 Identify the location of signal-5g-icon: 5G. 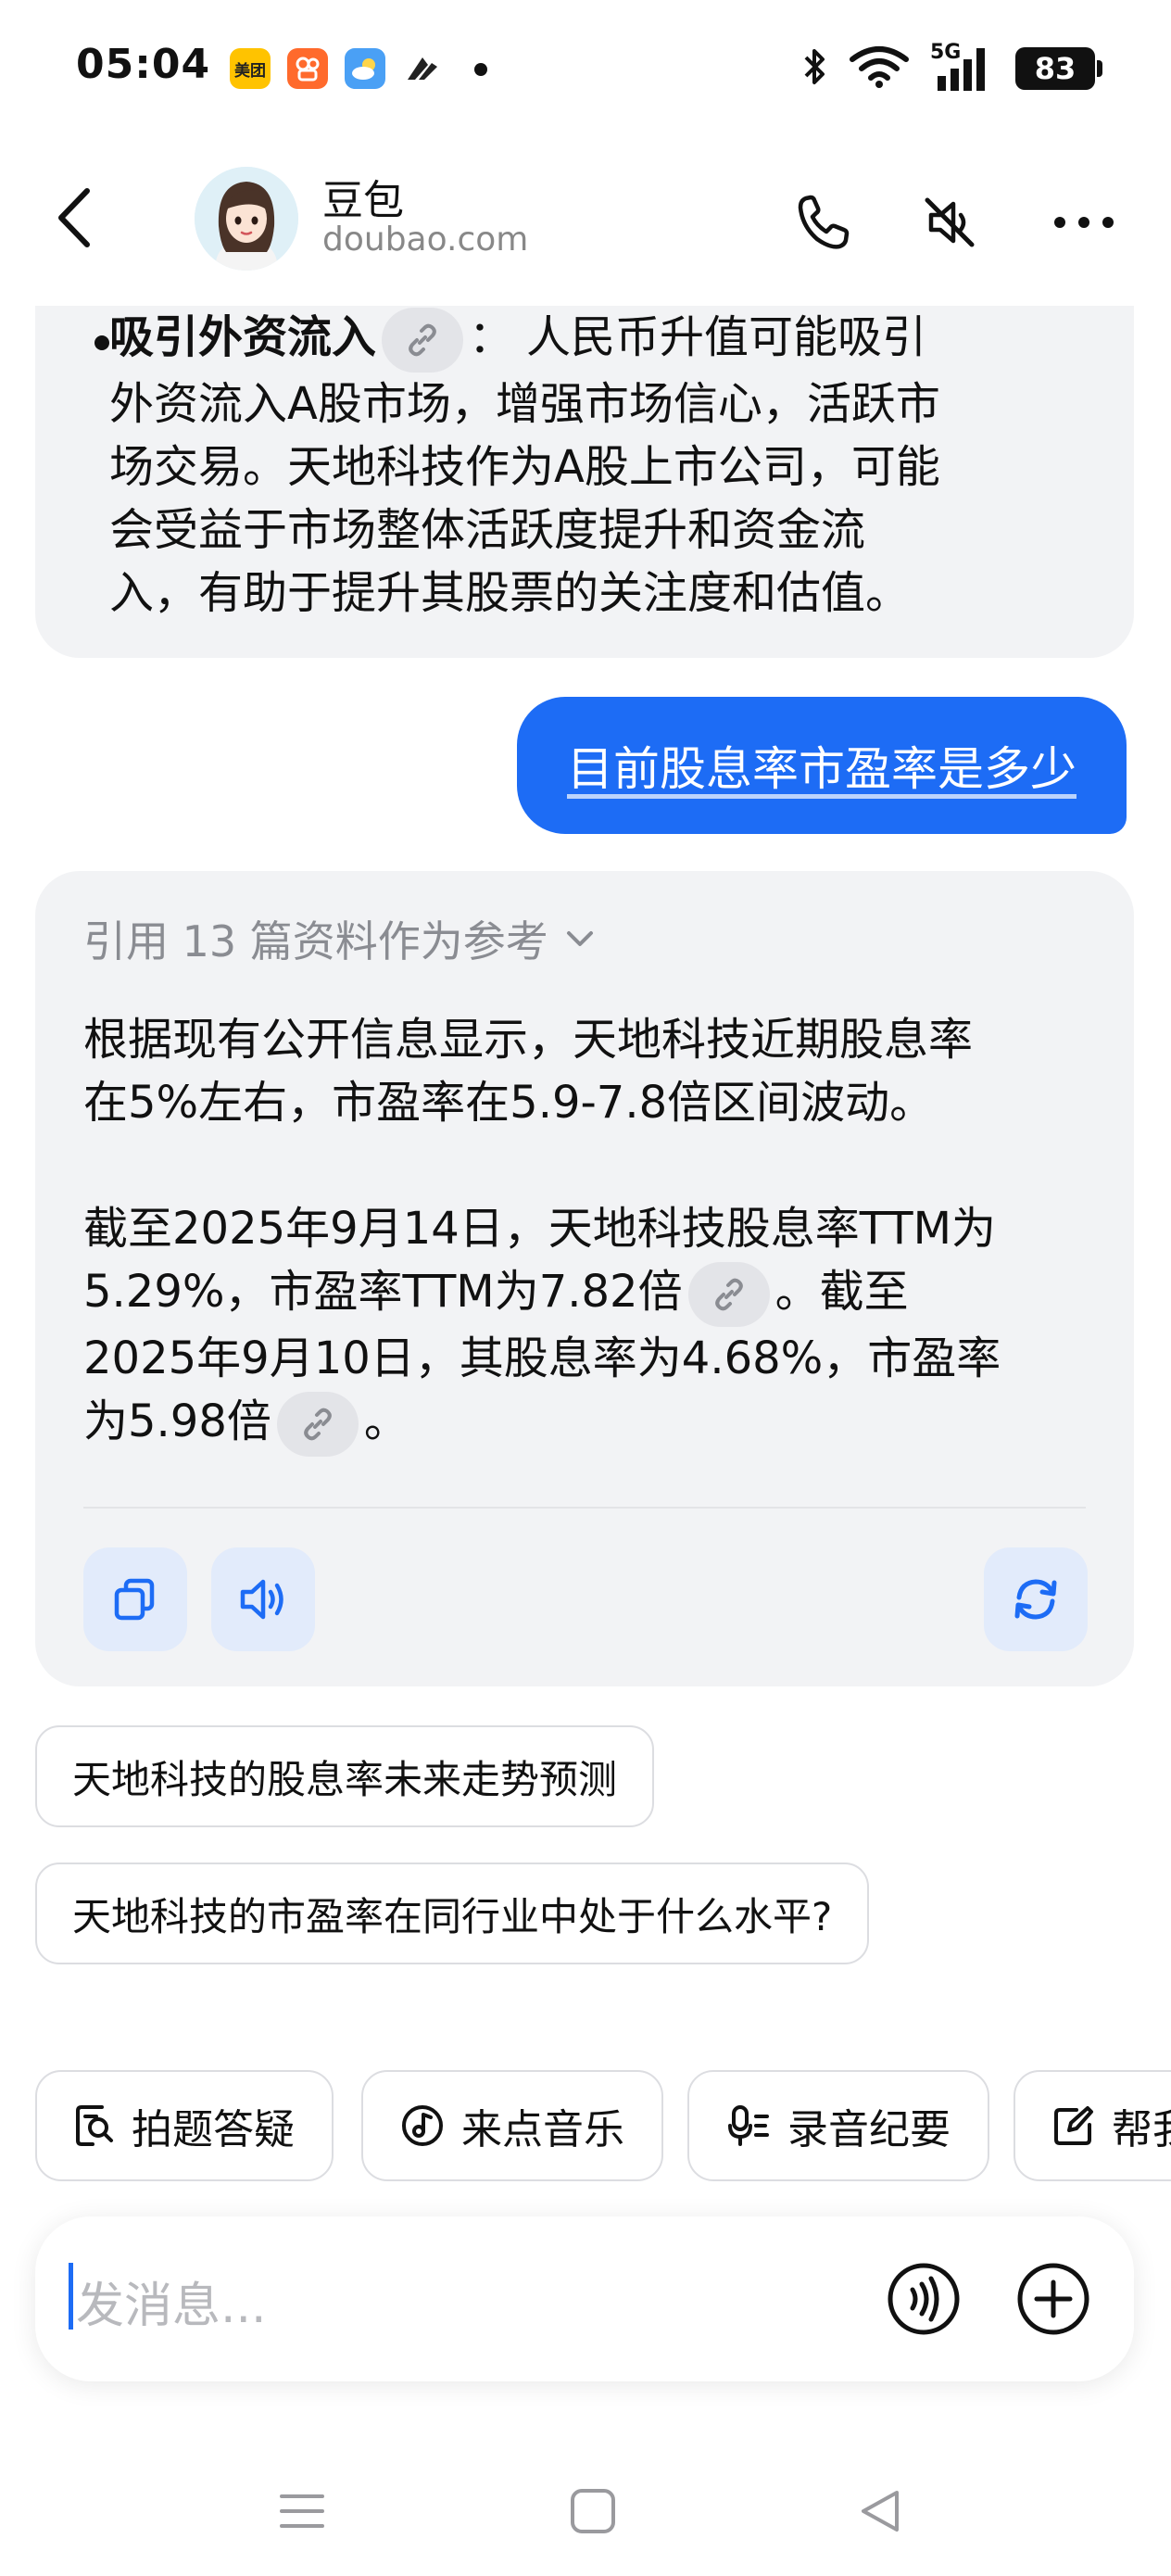
(963, 67).